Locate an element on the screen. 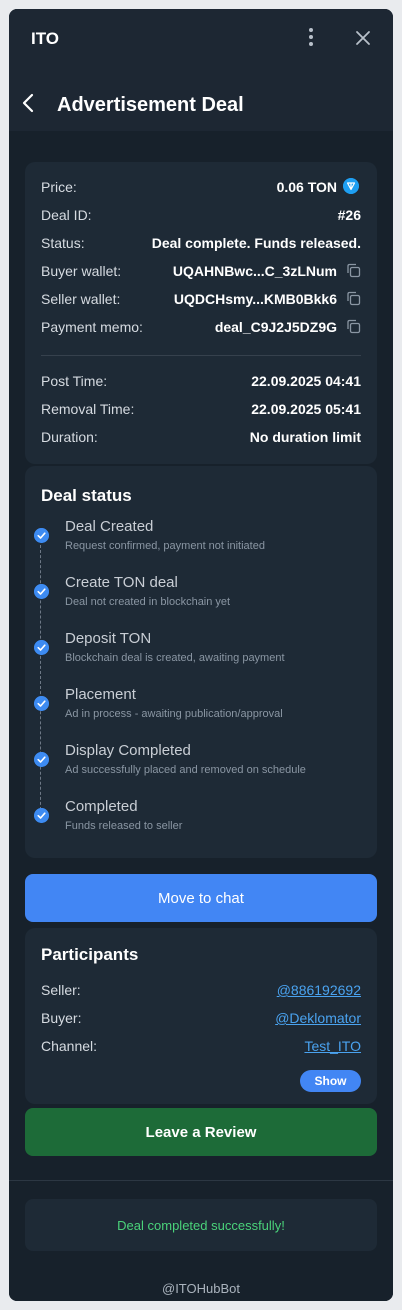 Image resolution: width=402 pixels, height=1310 pixels. step-subtitle: Deal not created in blockchain yet is located at coordinates (148, 602).